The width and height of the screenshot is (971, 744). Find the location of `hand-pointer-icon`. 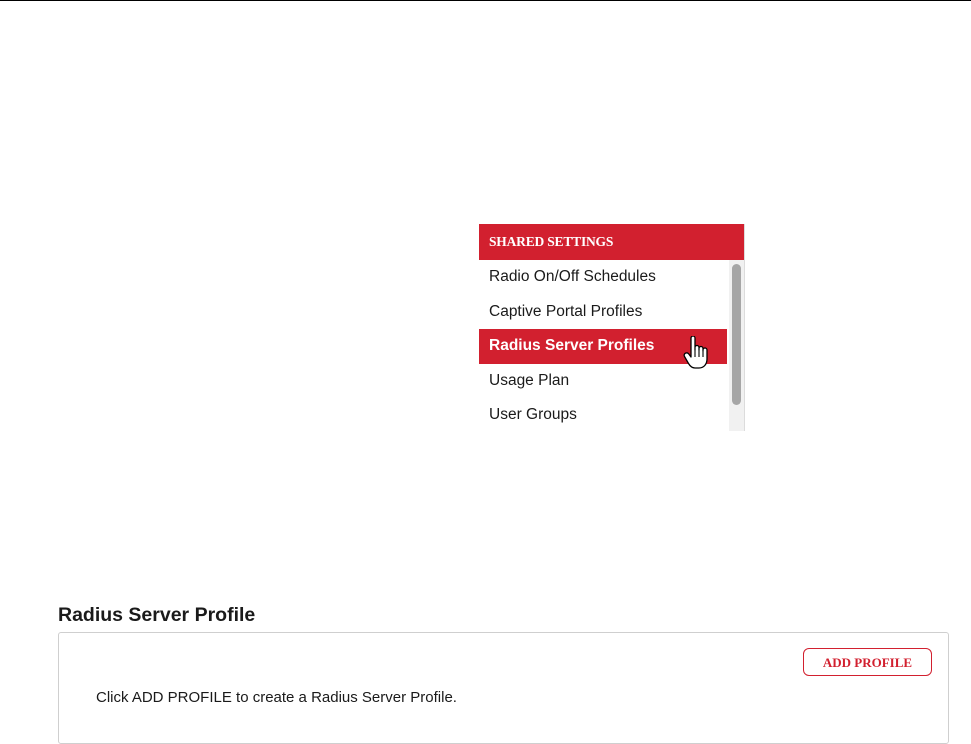

hand-pointer-icon is located at coordinates (695, 352).